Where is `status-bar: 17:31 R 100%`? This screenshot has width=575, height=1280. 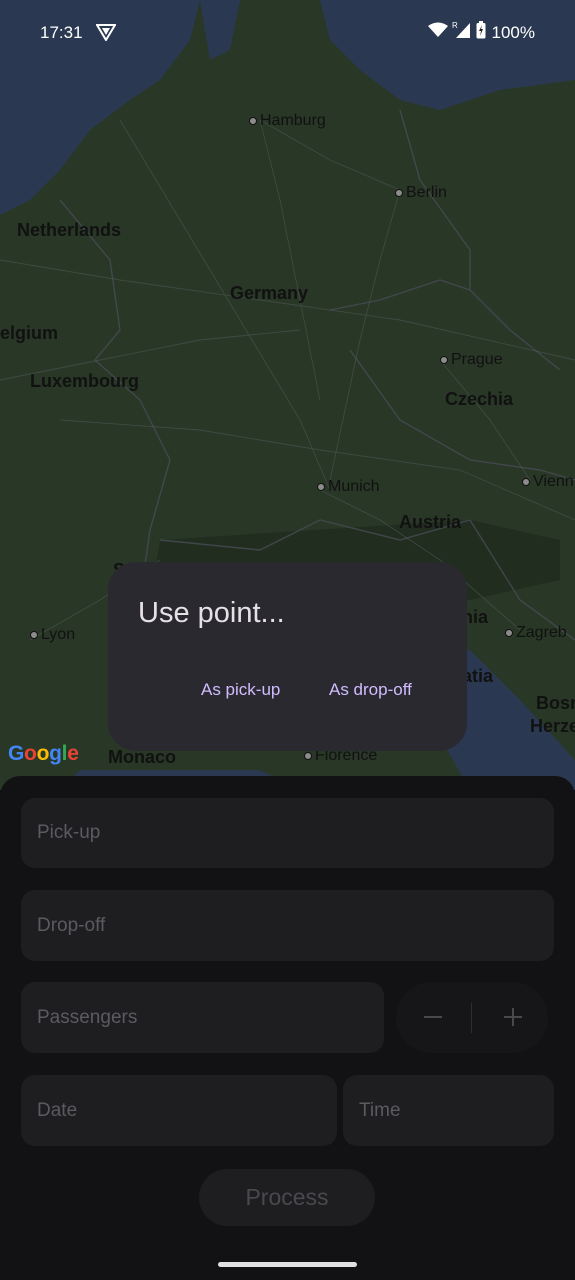 status-bar: 17:31 R 100% is located at coordinates (287, 32).